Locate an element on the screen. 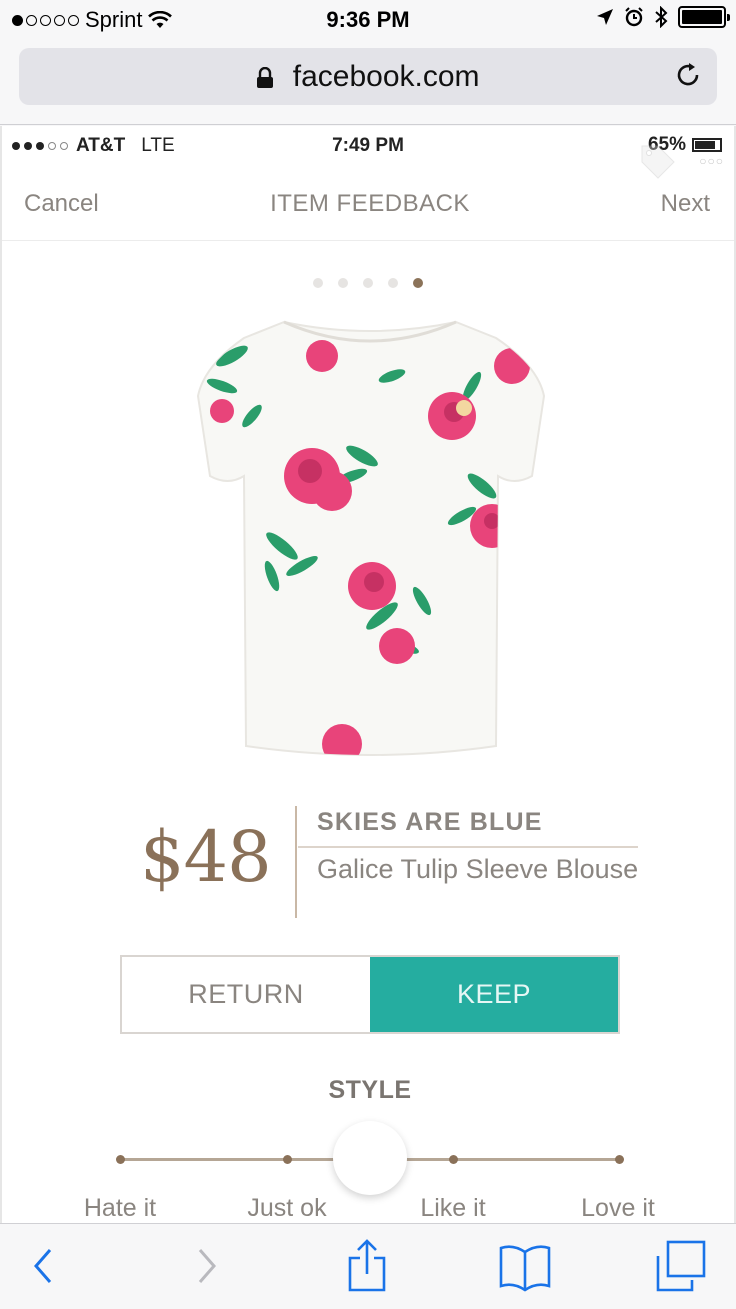  rating-label-hate: Hate it is located at coordinates (120, 1208).